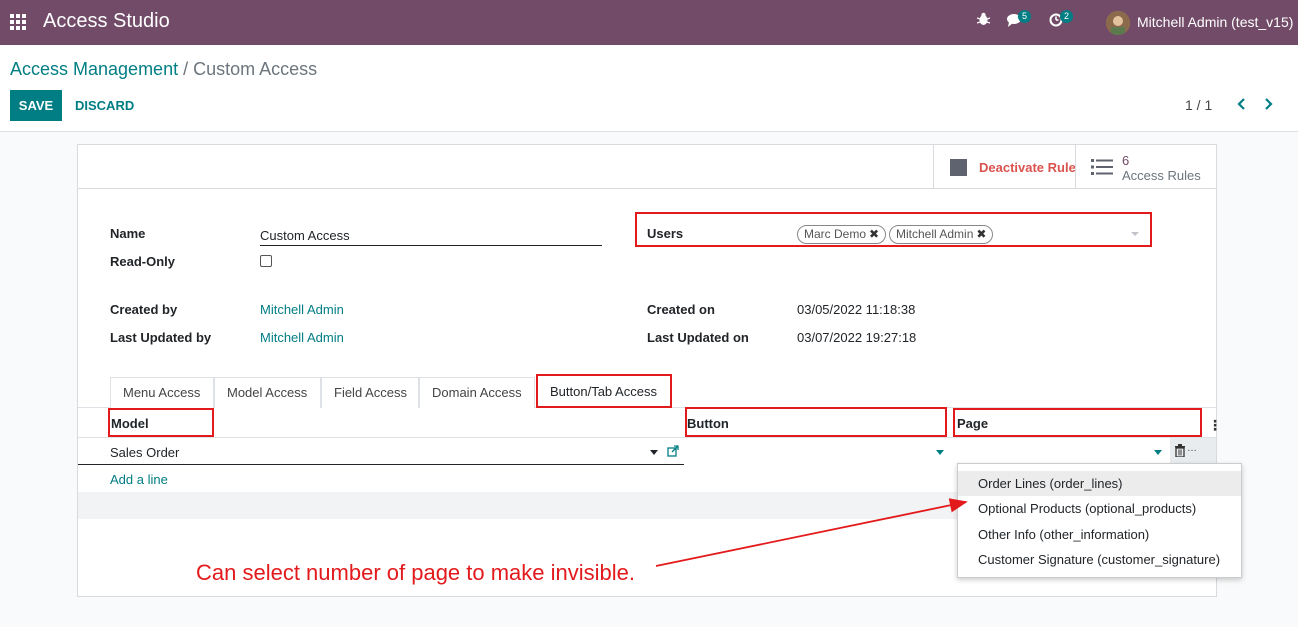  I want to click on dropdown-option-customer-signature: Customer Signature (customer_signature), so click(1099, 559).